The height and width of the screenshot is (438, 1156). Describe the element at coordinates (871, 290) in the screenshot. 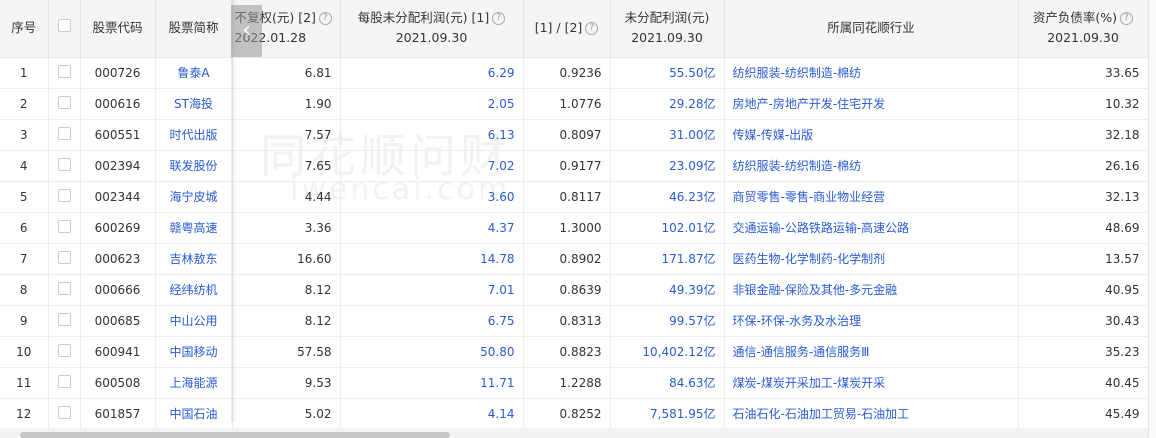

I see `cell-industry: 非银金融-保险及其他-多元金融` at that location.